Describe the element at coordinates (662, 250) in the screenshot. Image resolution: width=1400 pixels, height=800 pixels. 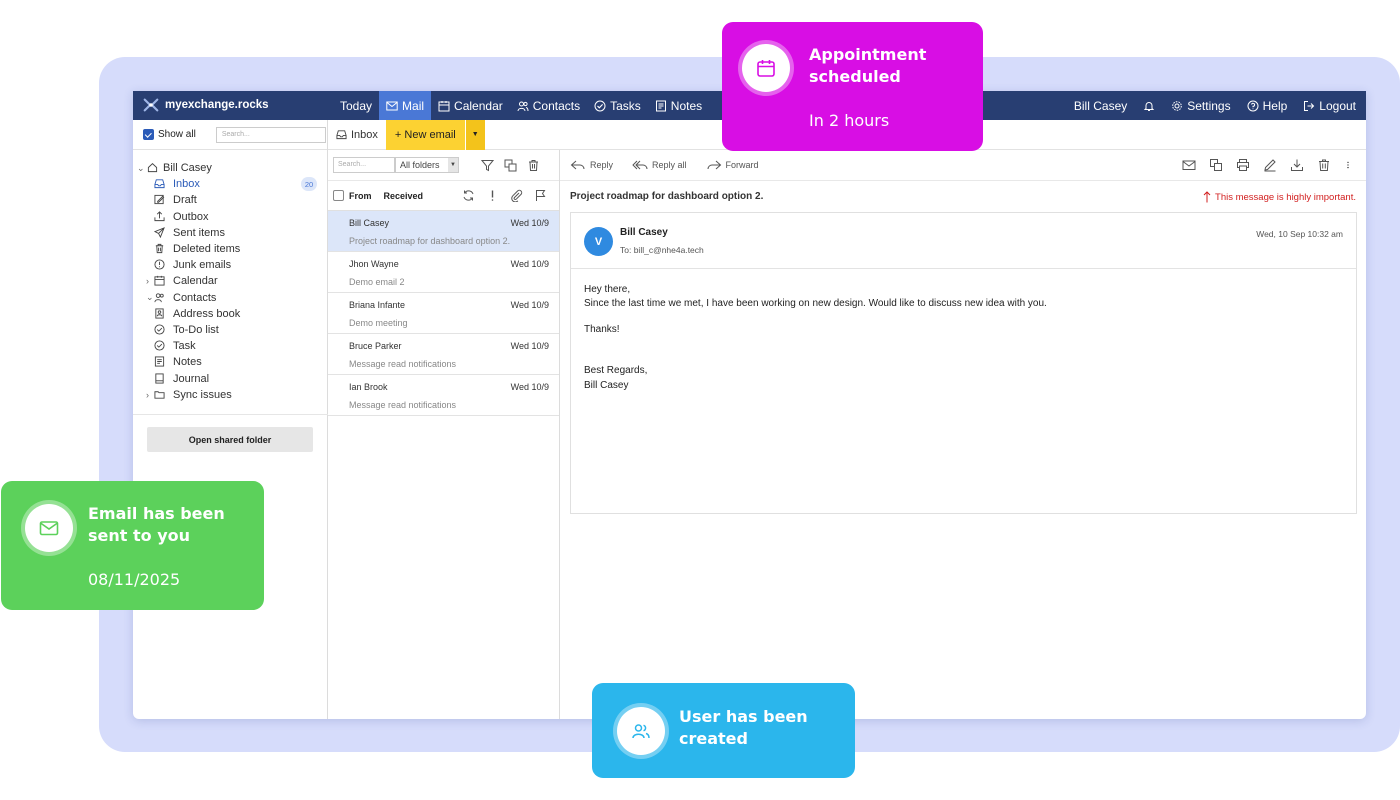
I see `recipient-line: To: bill_c@nhe4a.tech` at that location.